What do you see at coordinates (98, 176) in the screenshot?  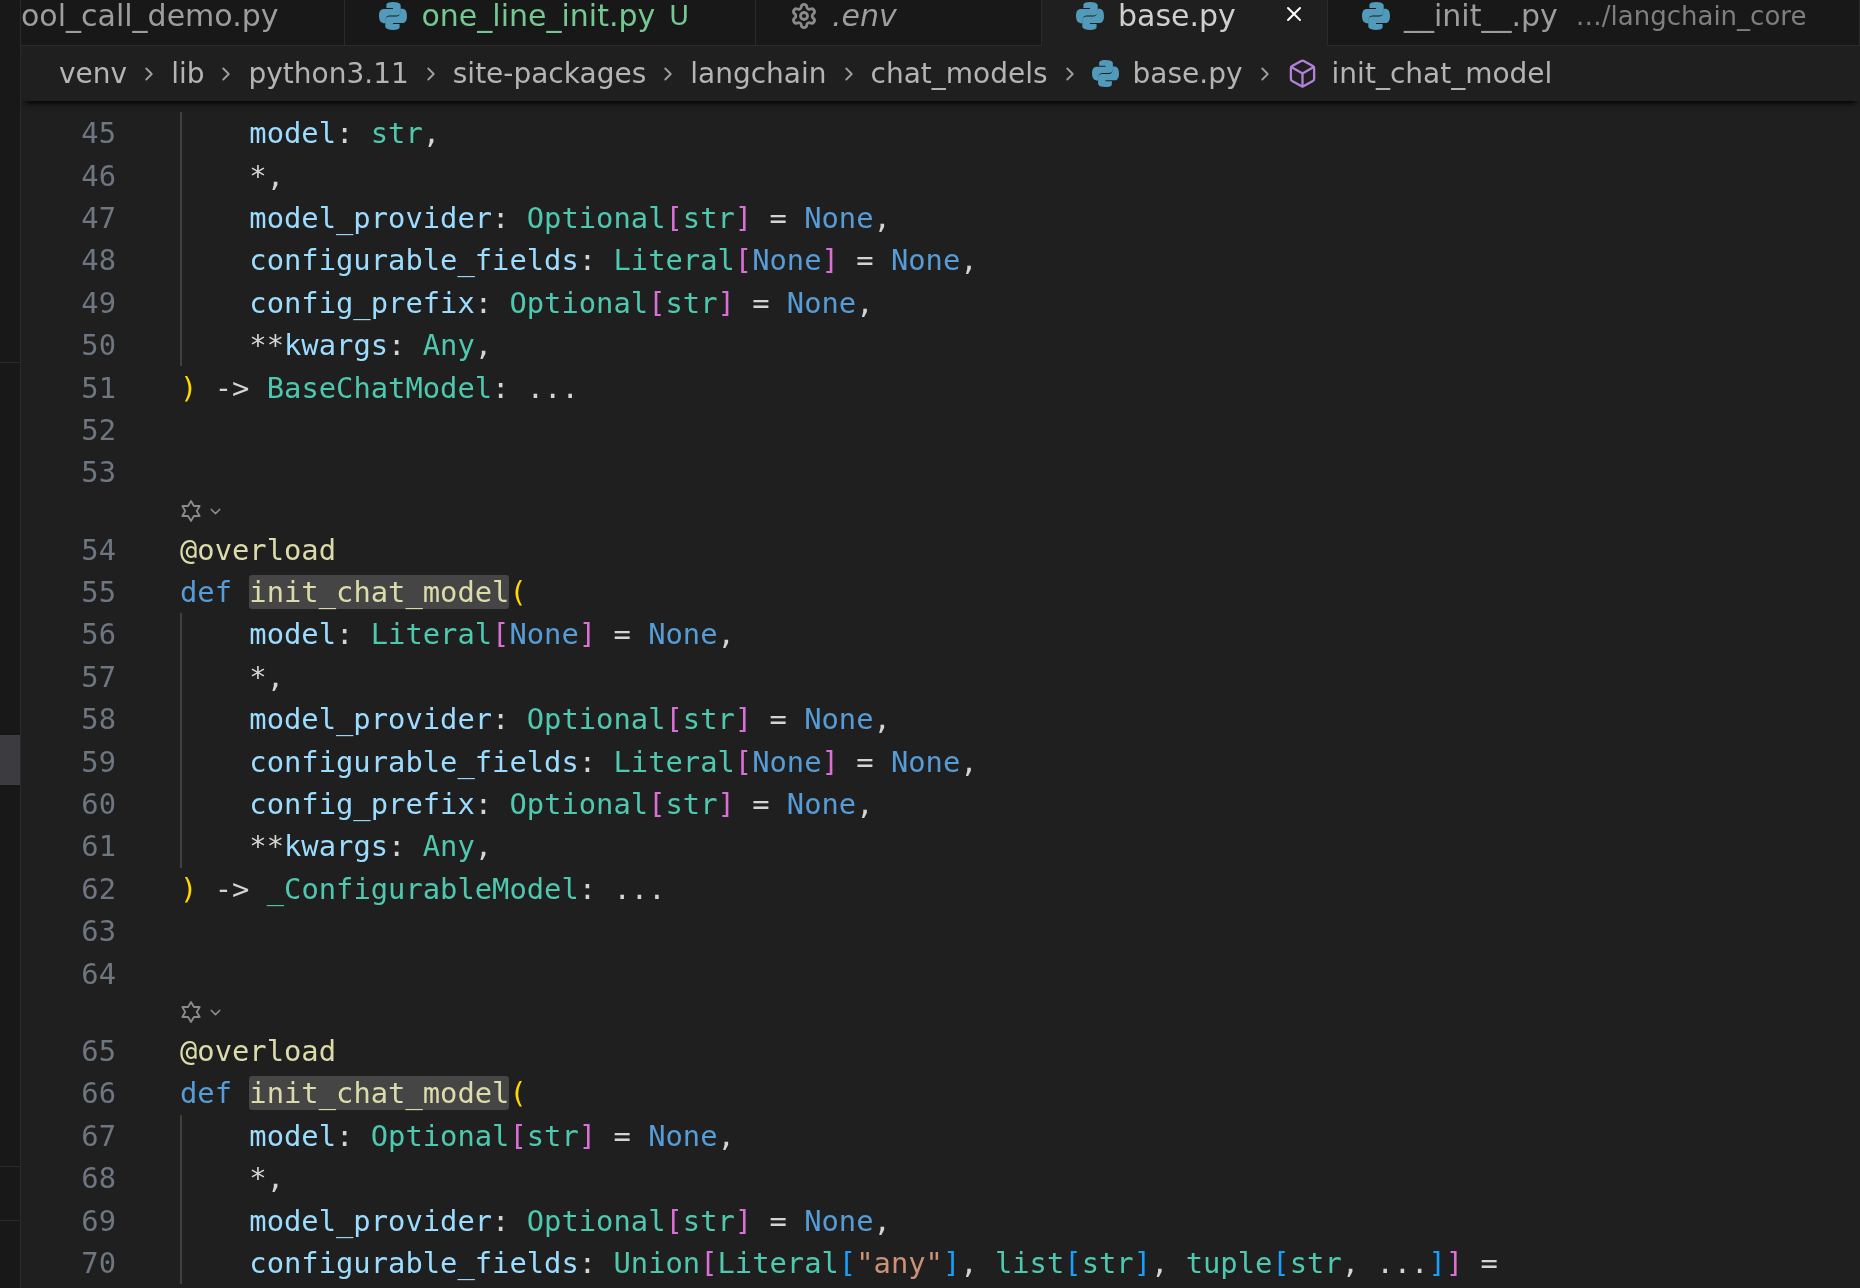 I see `line-number: 46` at bounding box center [98, 176].